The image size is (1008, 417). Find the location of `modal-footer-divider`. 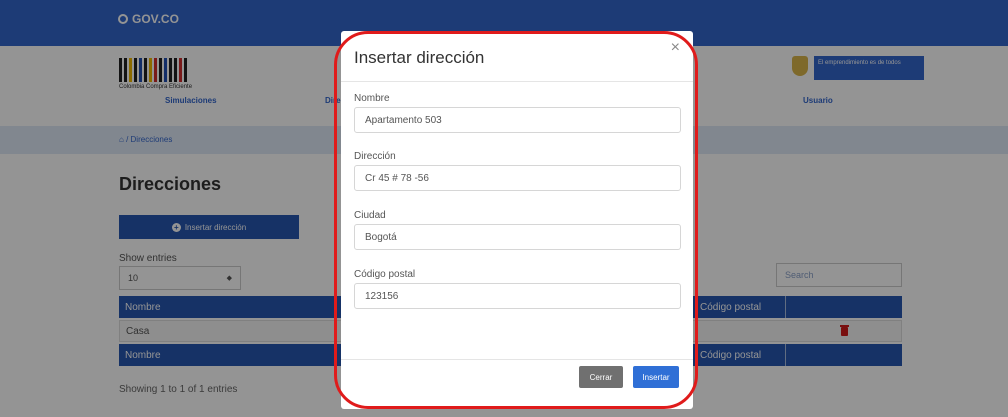

modal-footer-divider is located at coordinates (517, 359).